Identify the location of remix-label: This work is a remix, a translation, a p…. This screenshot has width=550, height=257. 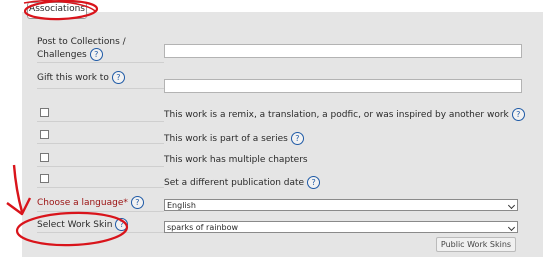
(344, 114).